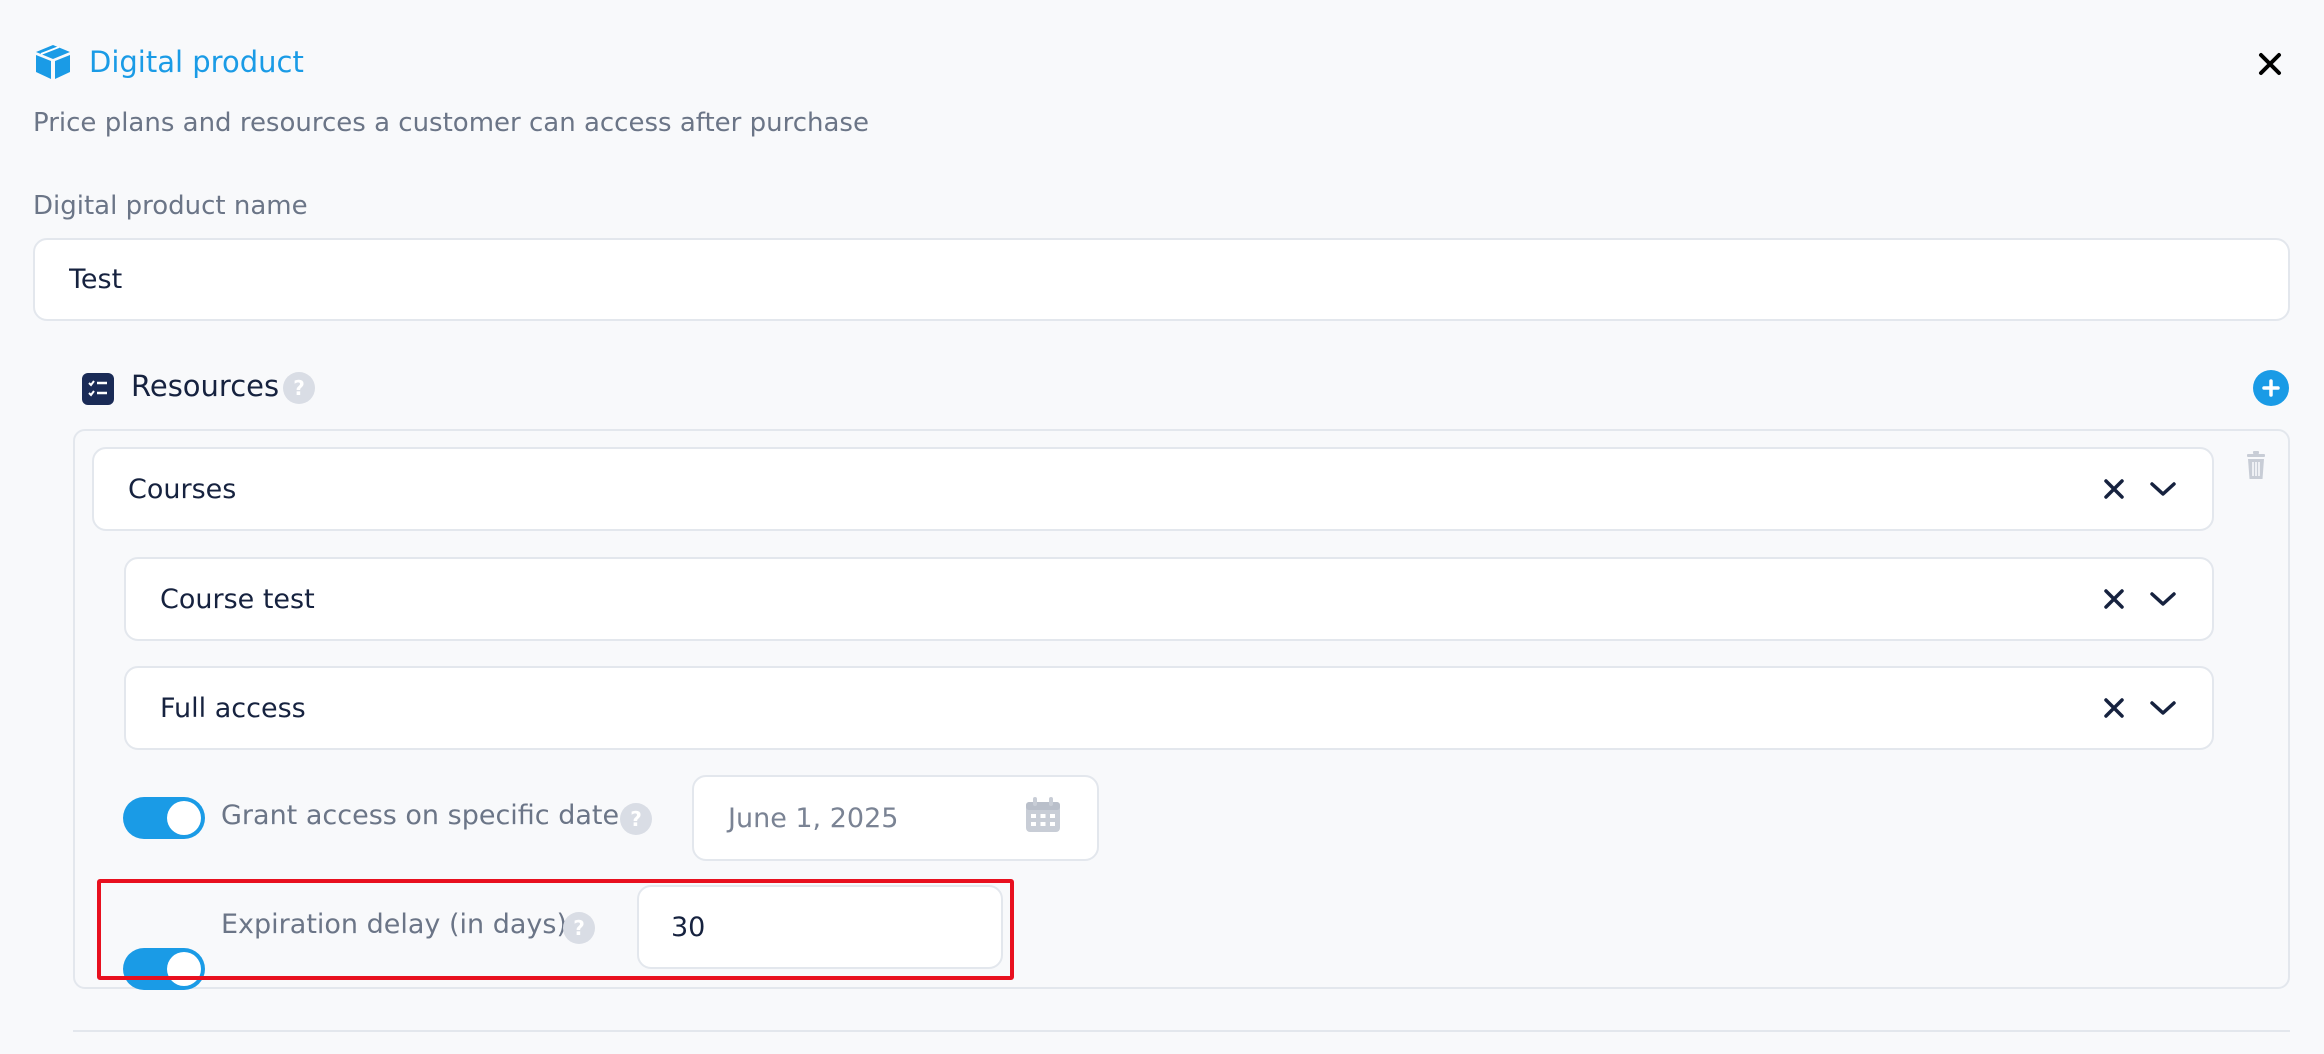 This screenshot has height=1054, width=2324. I want to click on trash-icon, so click(2256, 465).